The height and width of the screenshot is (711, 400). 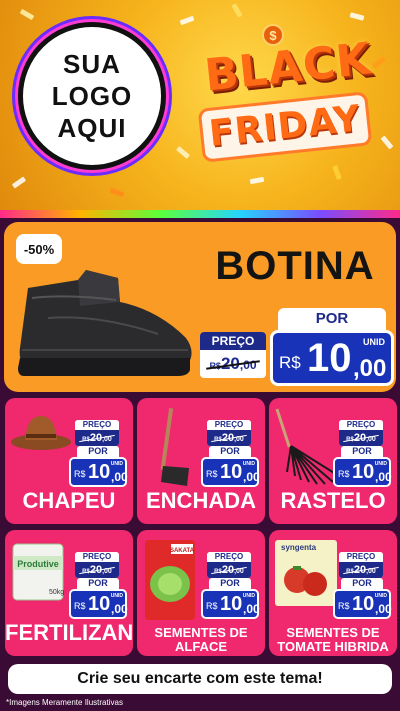 What do you see at coordinates (285, 127) in the screenshot?
I see `black-friday-title-friday: FRIDAY` at bounding box center [285, 127].